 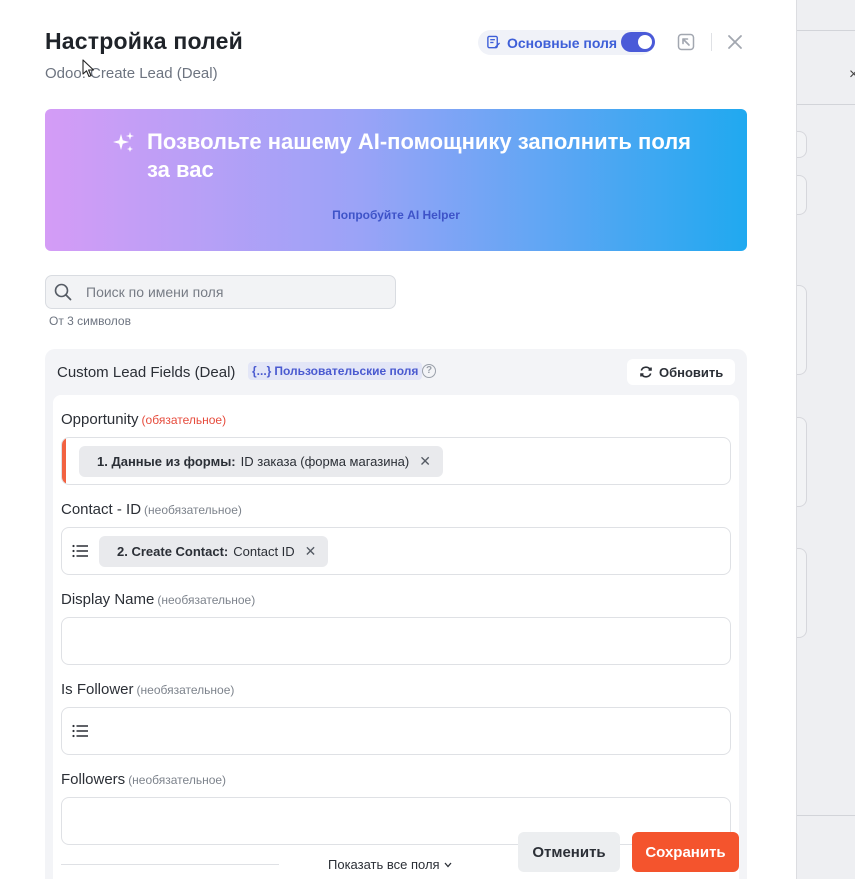 I want to click on refresh-button: Обновить, so click(x=681, y=372).